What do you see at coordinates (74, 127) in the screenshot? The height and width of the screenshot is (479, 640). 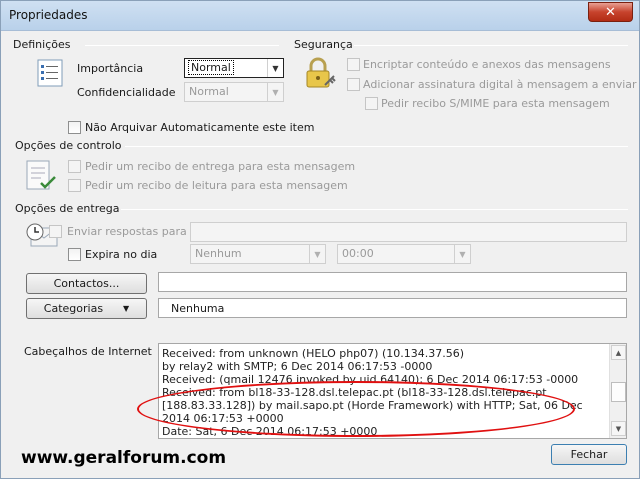 I see `nao-arquivar-checkbox` at bounding box center [74, 127].